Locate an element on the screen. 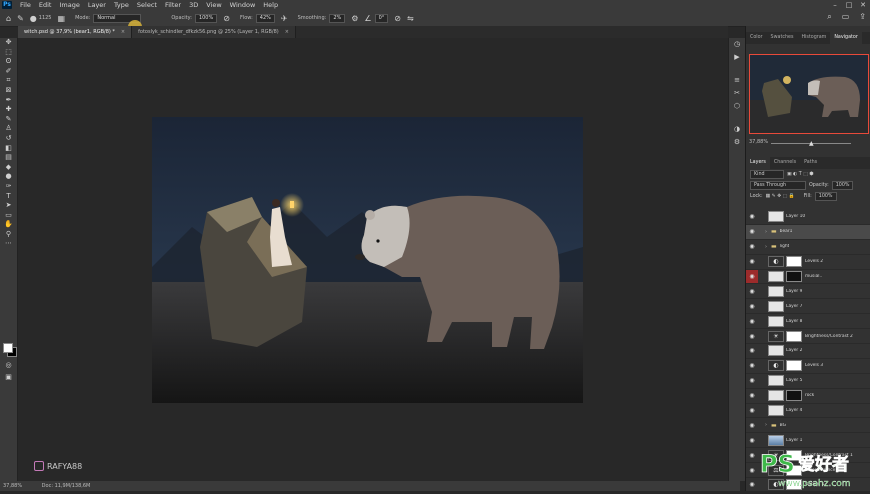 This screenshot has width=870, height=494. search-icon: ⌕ is located at coordinates (829, 17).